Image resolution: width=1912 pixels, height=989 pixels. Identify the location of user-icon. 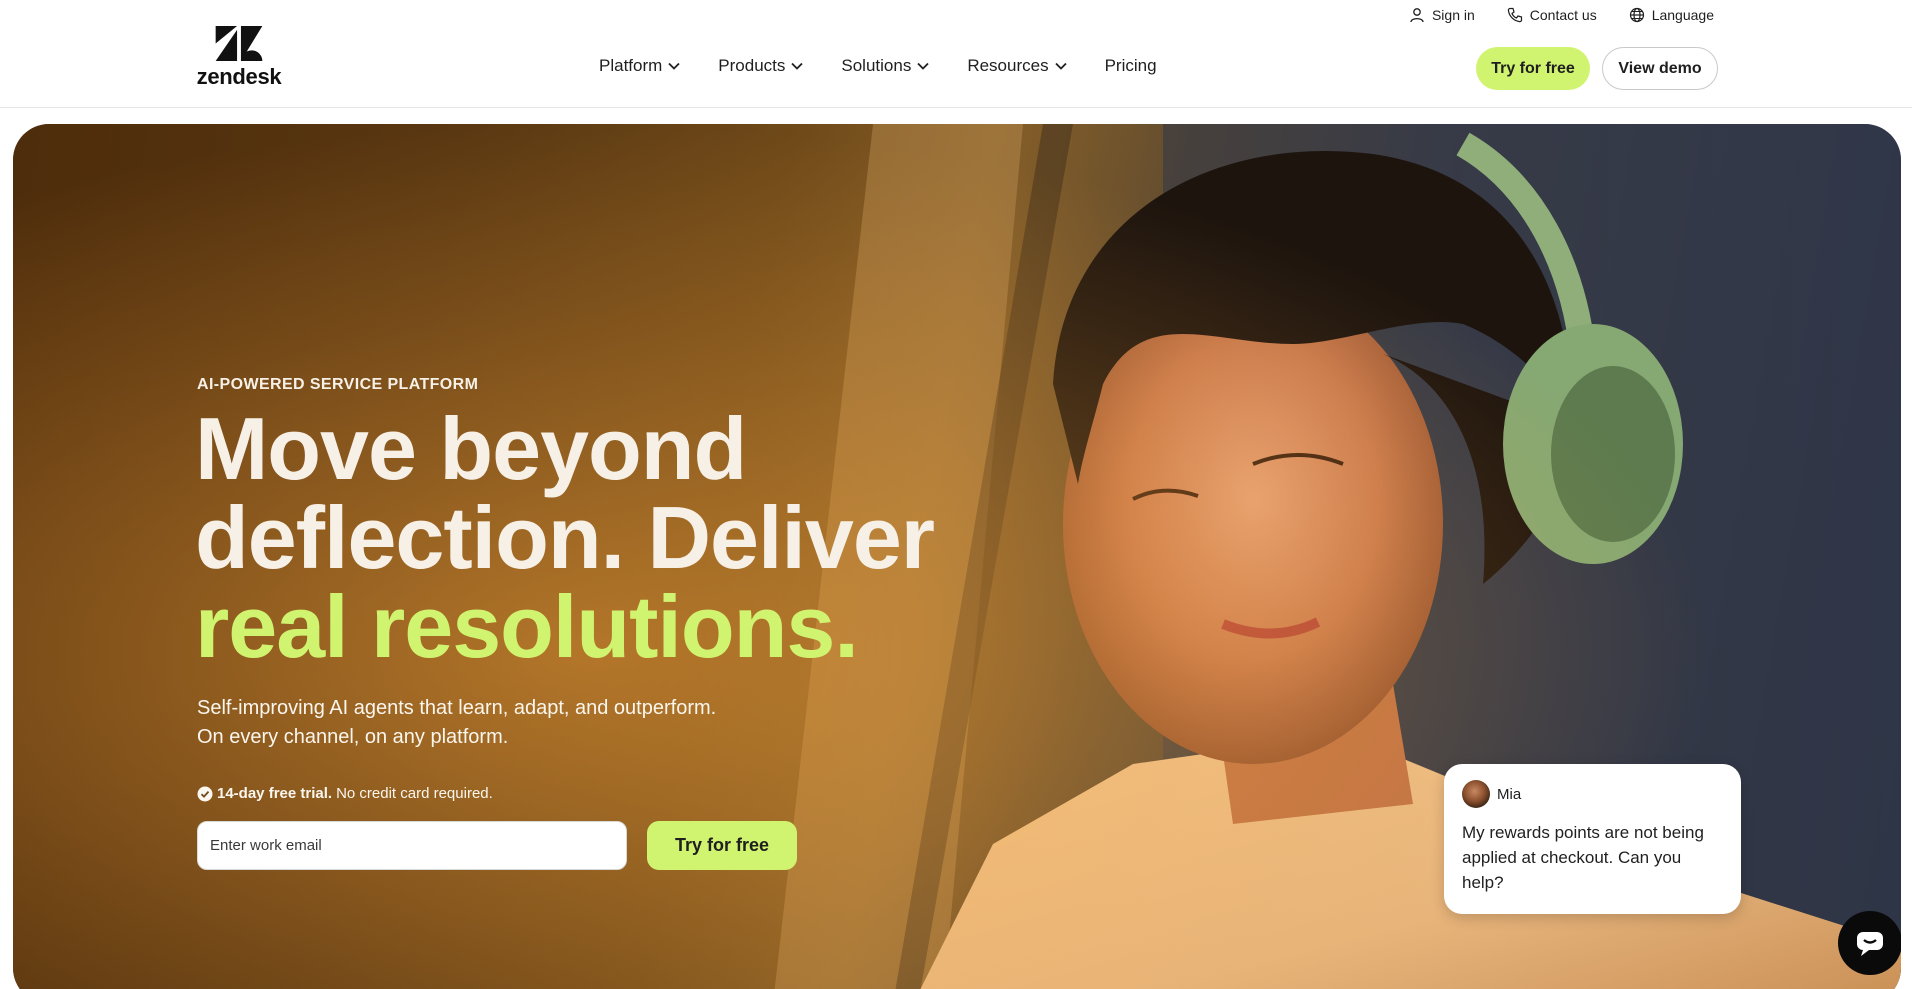
(1417, 15).